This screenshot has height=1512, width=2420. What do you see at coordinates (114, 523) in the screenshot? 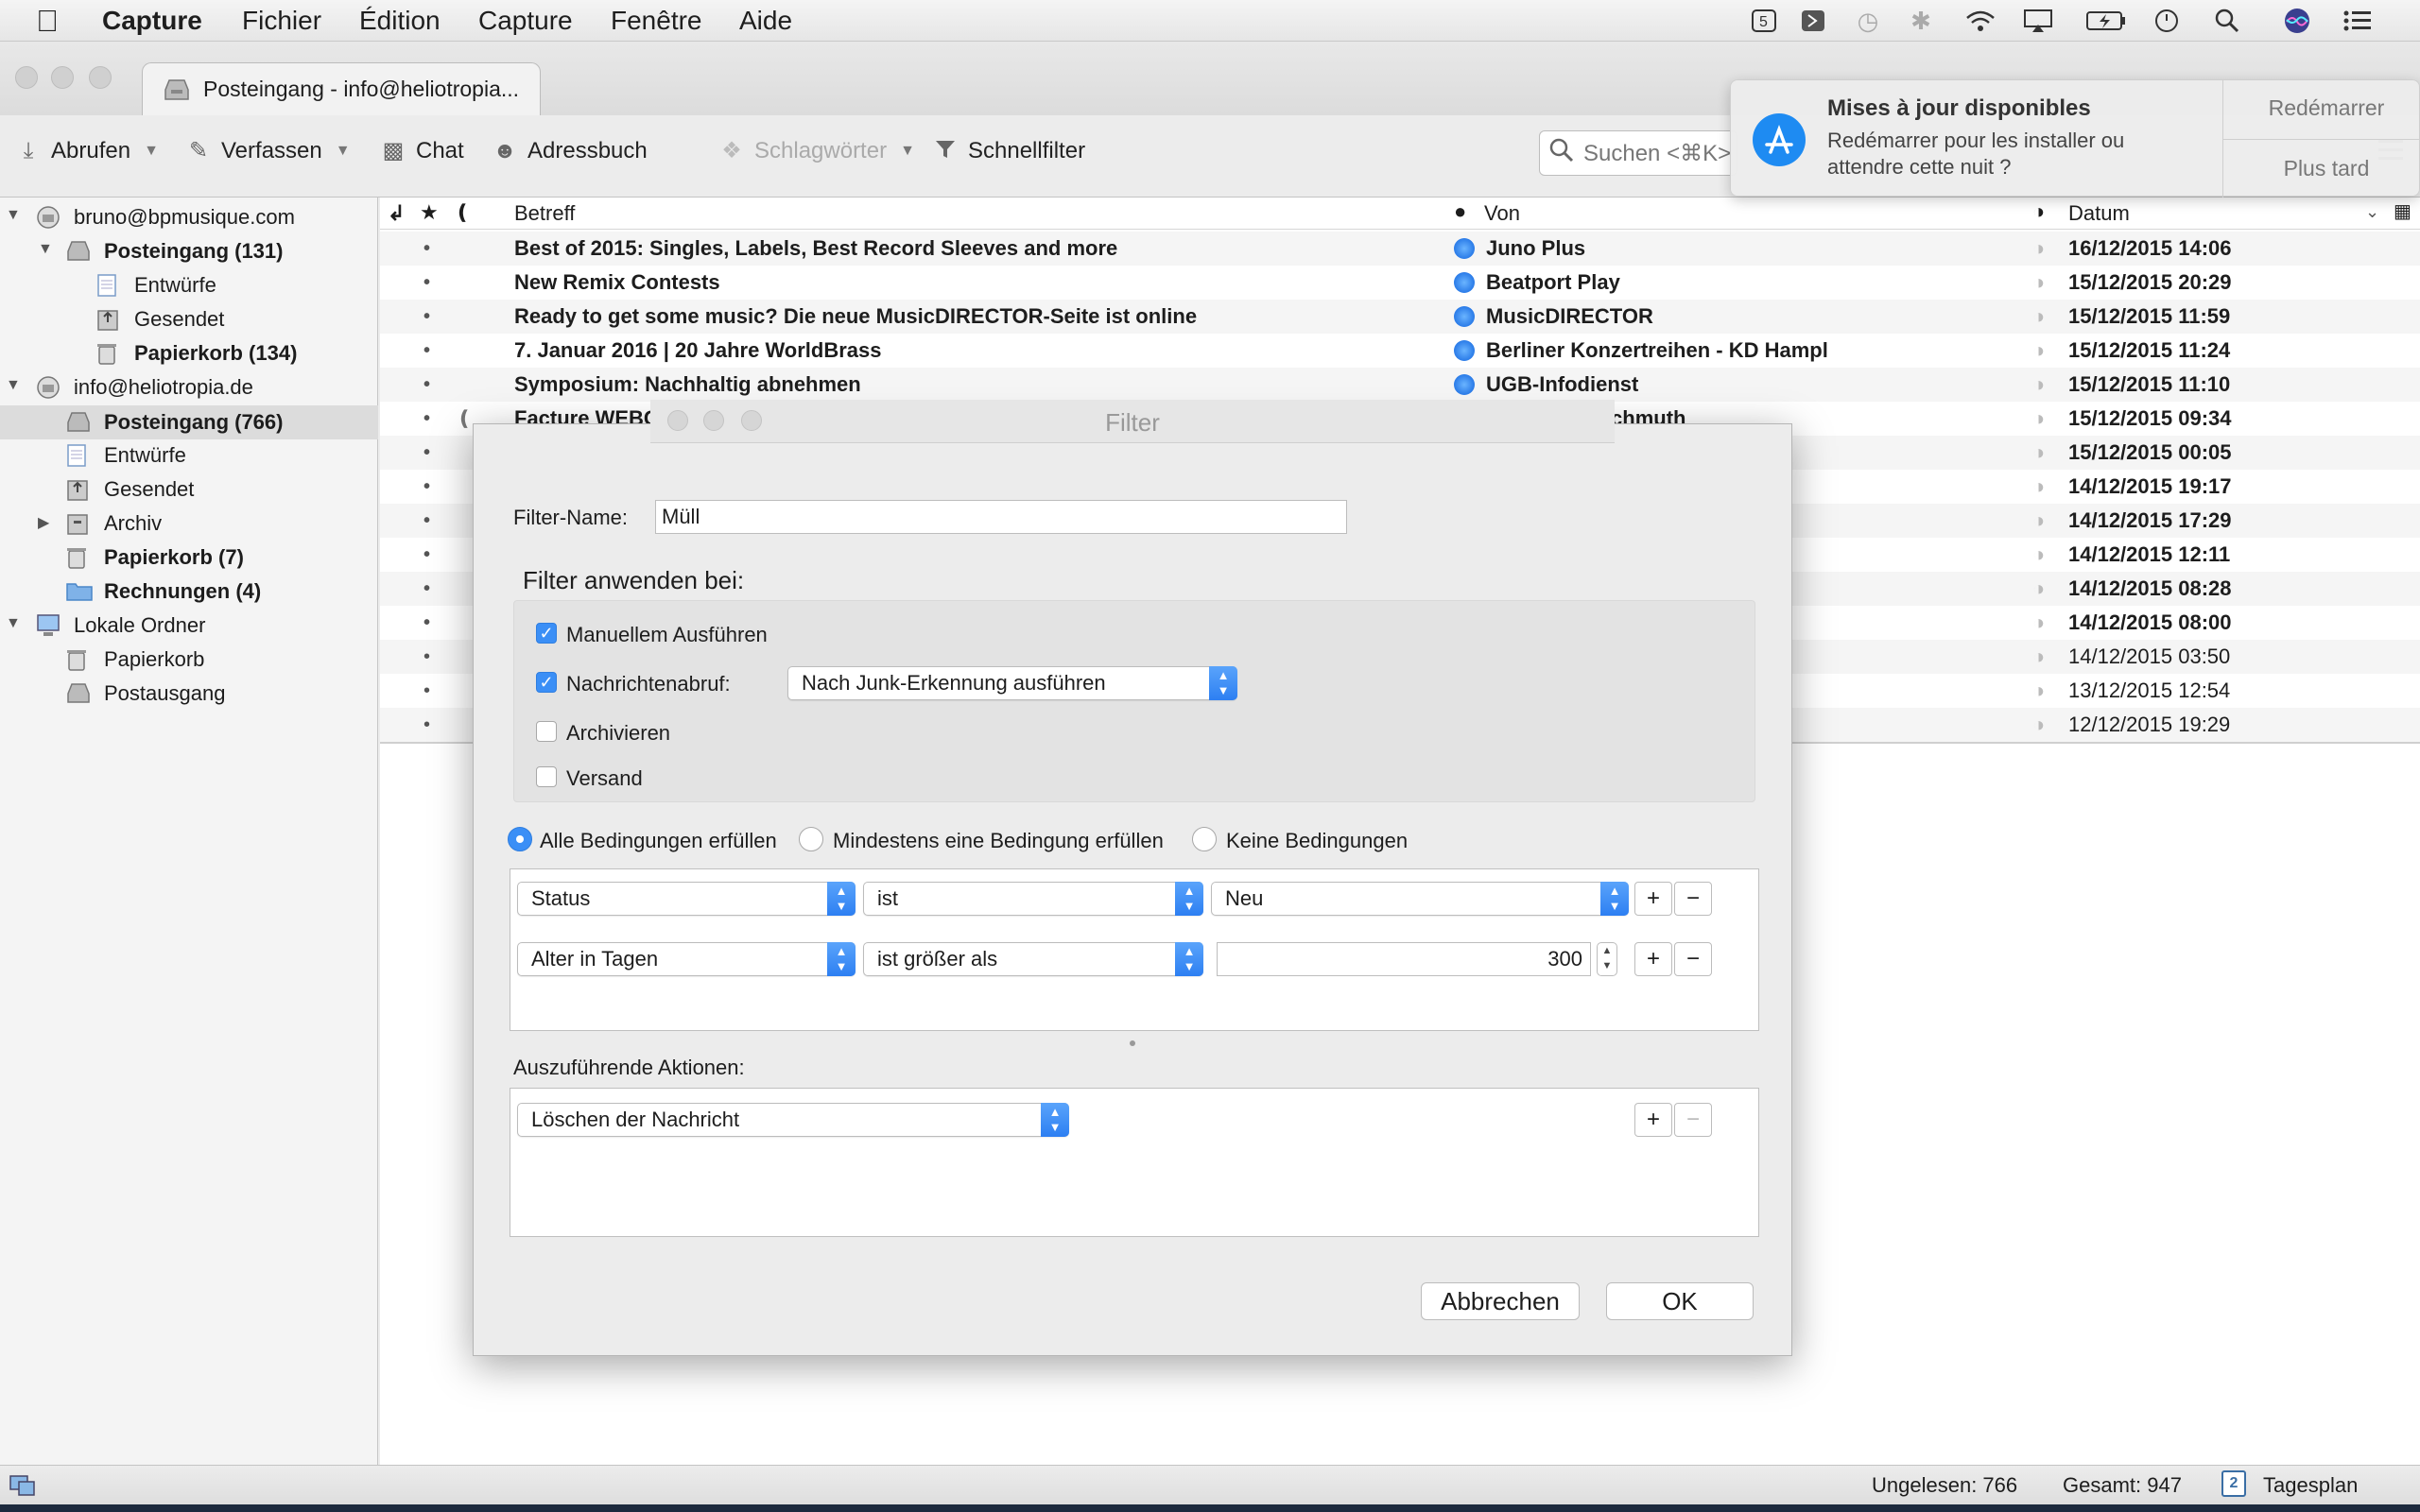
I see `folder-archive-heliotropia: Archiv` at bounding box center [114, 523].